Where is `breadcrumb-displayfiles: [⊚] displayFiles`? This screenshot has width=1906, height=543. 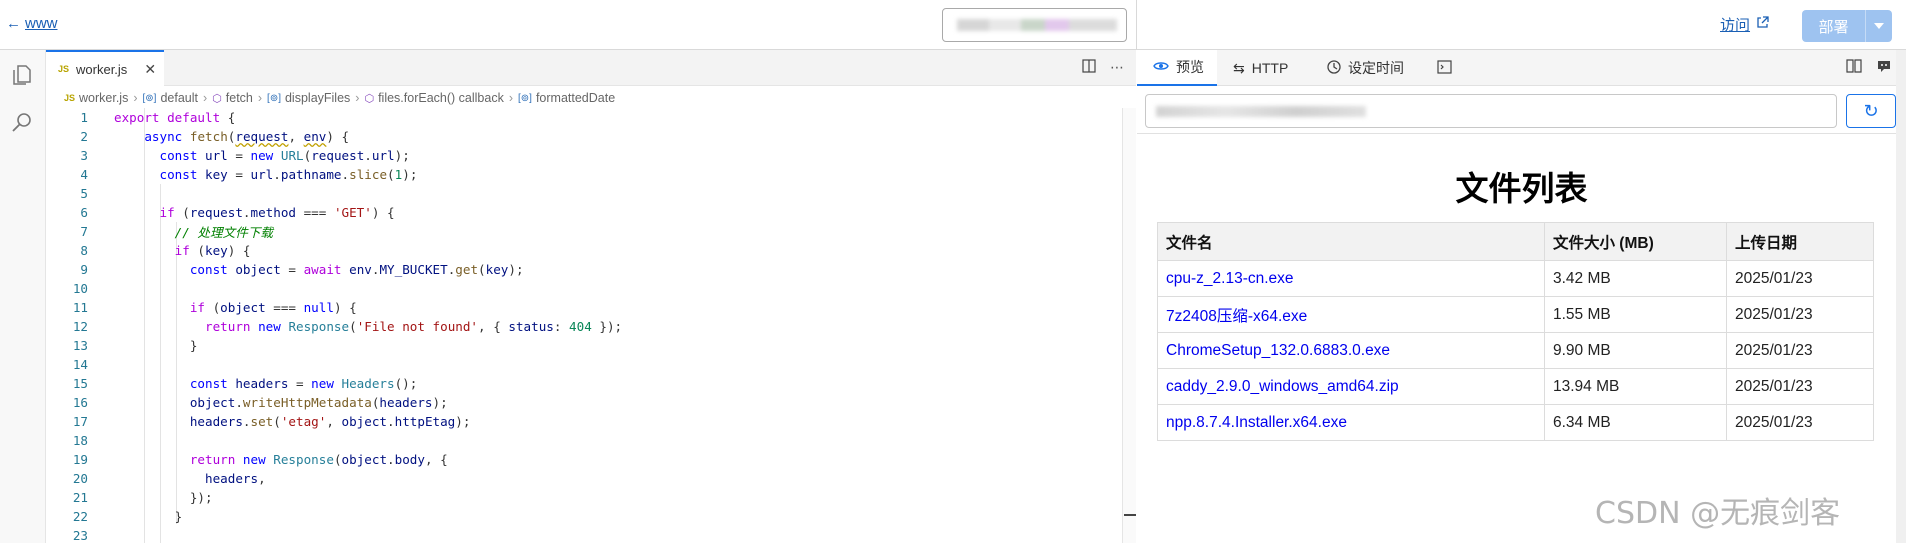
breadcrumb-displayfiles: [⊚] displayFiles is located at coordinates (308, 98).